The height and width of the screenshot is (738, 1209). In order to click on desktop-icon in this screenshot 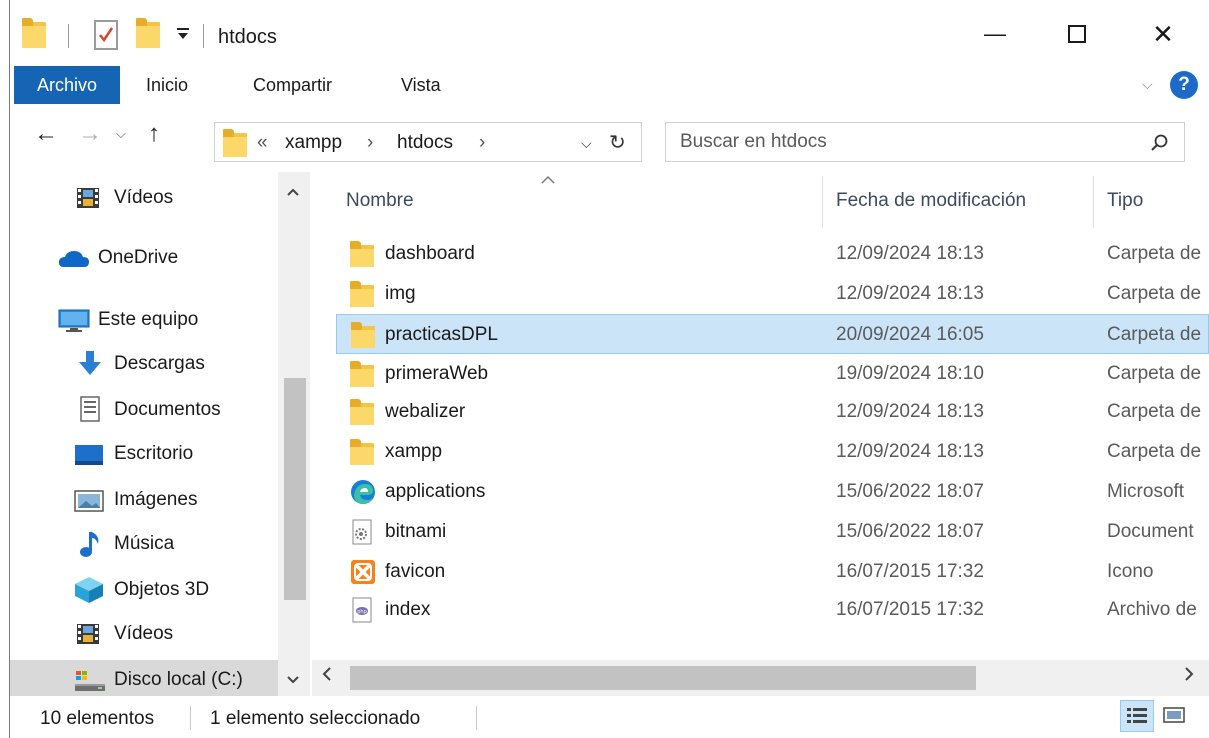, I will do `click(89, 454)`.